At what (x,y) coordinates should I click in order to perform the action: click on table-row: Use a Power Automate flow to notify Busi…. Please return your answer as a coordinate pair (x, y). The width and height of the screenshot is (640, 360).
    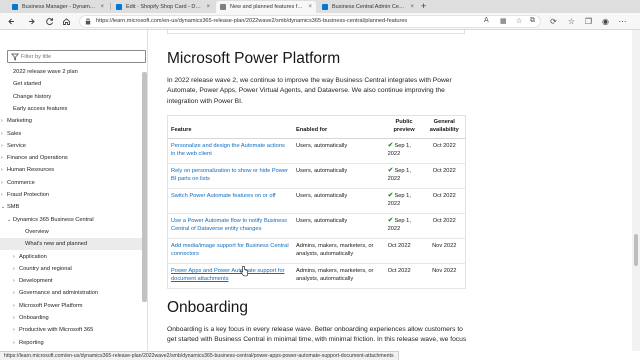
    Looking at the image, I should click on (316, 226).